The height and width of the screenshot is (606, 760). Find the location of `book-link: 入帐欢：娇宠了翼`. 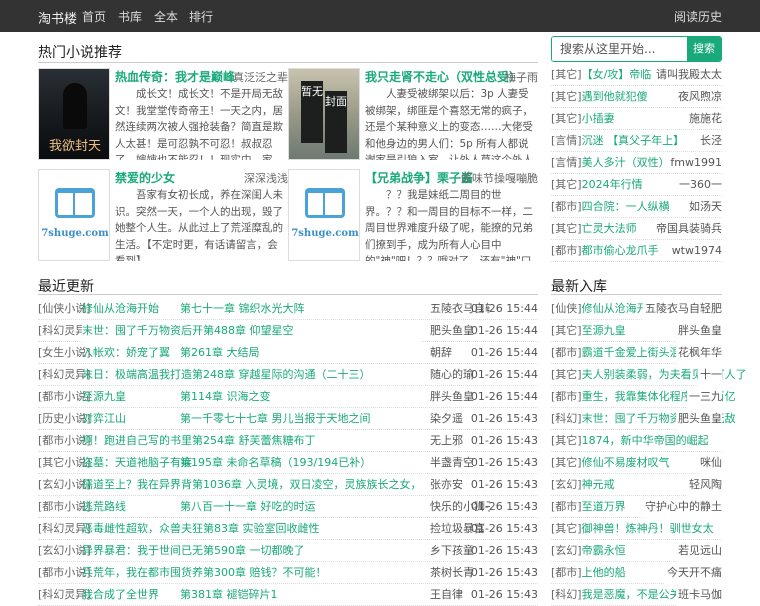

book-link: 入帐欢：娇宠了翼 is located at coordinates (126, 353).